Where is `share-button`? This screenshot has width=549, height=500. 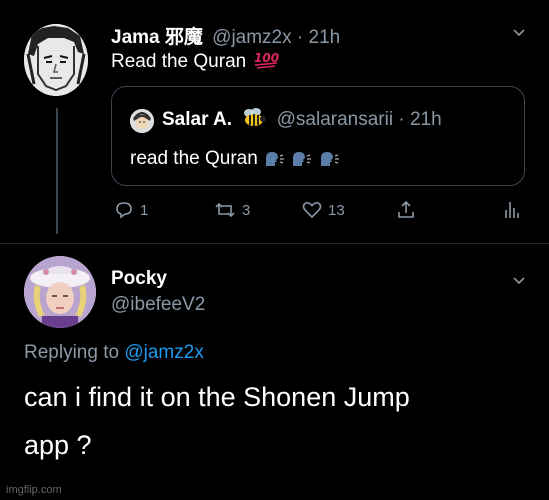
share-button is located at coordinates (406, 210).